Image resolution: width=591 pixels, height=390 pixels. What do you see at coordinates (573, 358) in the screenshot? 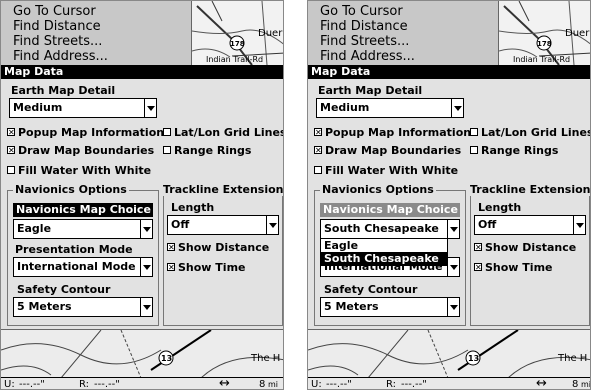
I see `place-label: The H` at bounding box center [573, 358].